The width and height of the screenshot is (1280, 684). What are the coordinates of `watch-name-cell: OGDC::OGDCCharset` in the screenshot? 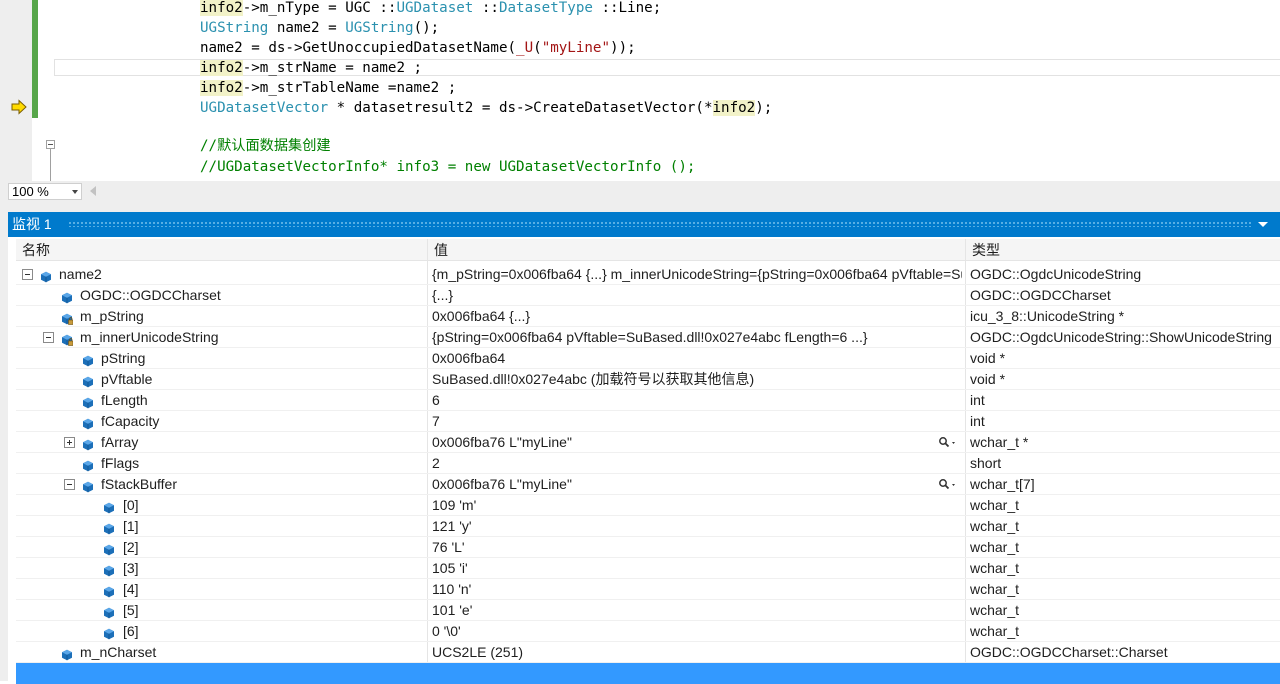 It's located at (221, 295).